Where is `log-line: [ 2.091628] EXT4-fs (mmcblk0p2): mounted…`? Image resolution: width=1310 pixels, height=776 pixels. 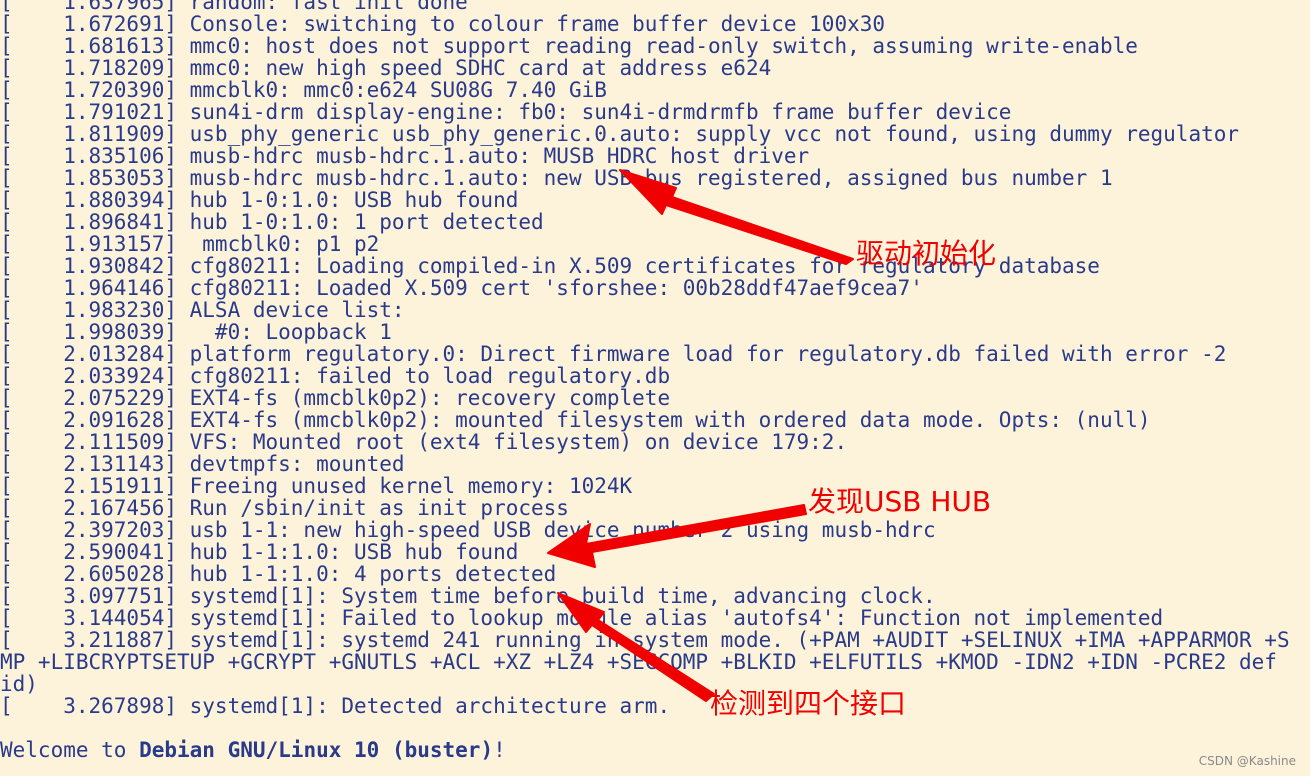 log-line: [ 2.091628] EXT4-fs (mmcblk0p2): mounted… is located at coordinates (575, 420).